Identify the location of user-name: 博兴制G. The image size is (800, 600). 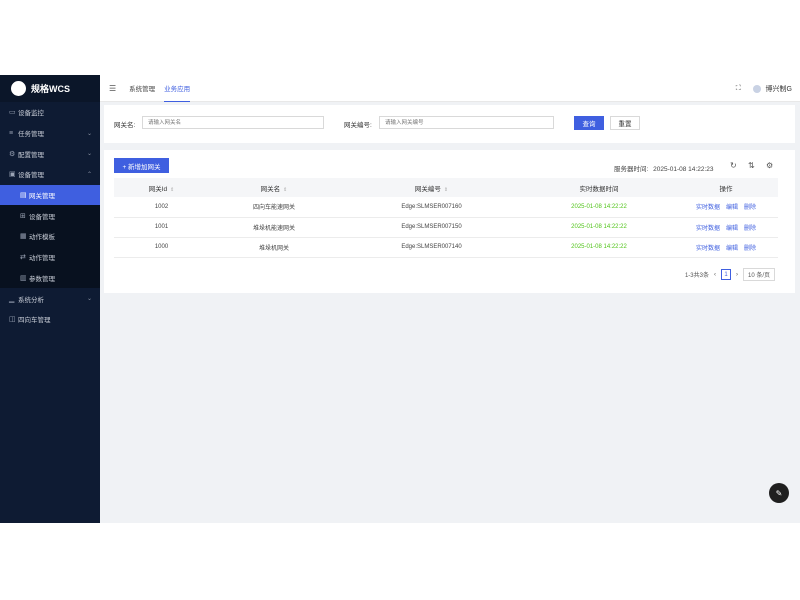
(778, 89).